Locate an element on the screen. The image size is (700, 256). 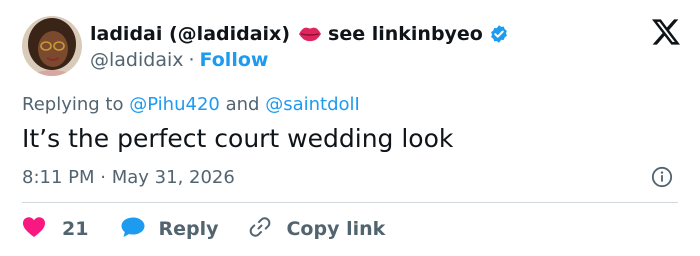
avatar is located at coordinates (52, 46).